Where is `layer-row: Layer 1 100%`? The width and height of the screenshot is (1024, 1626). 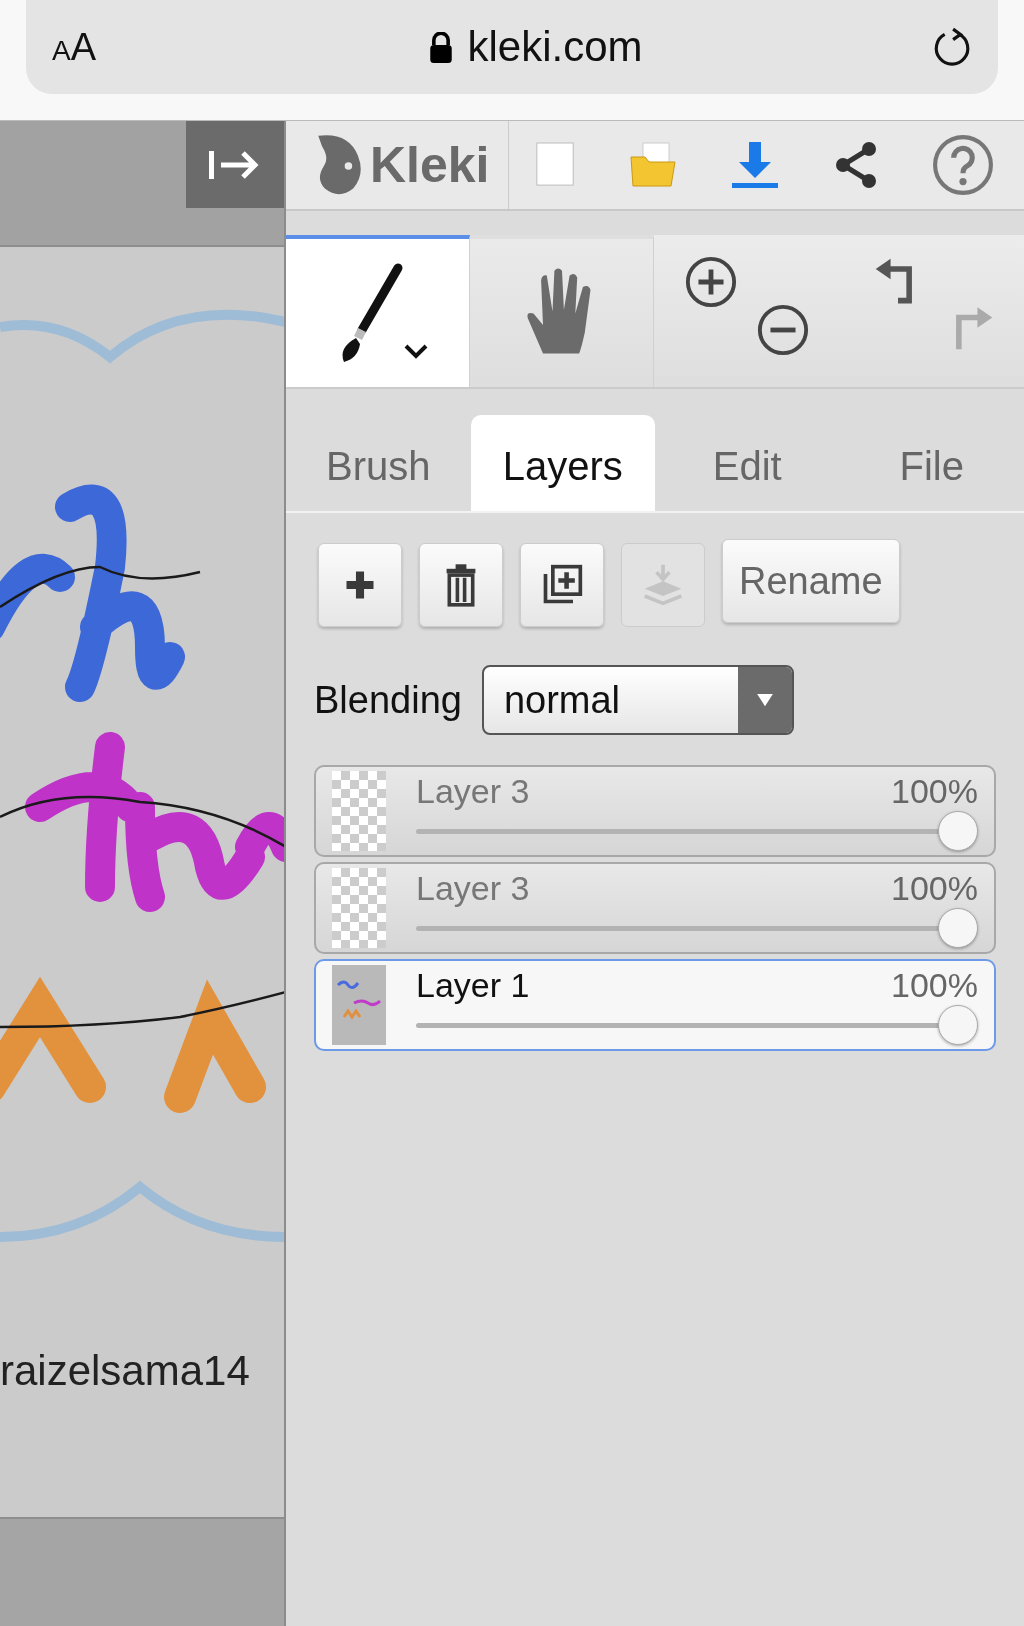 layer-row: Layer 1 100% is located at coordinates (655, 1005).